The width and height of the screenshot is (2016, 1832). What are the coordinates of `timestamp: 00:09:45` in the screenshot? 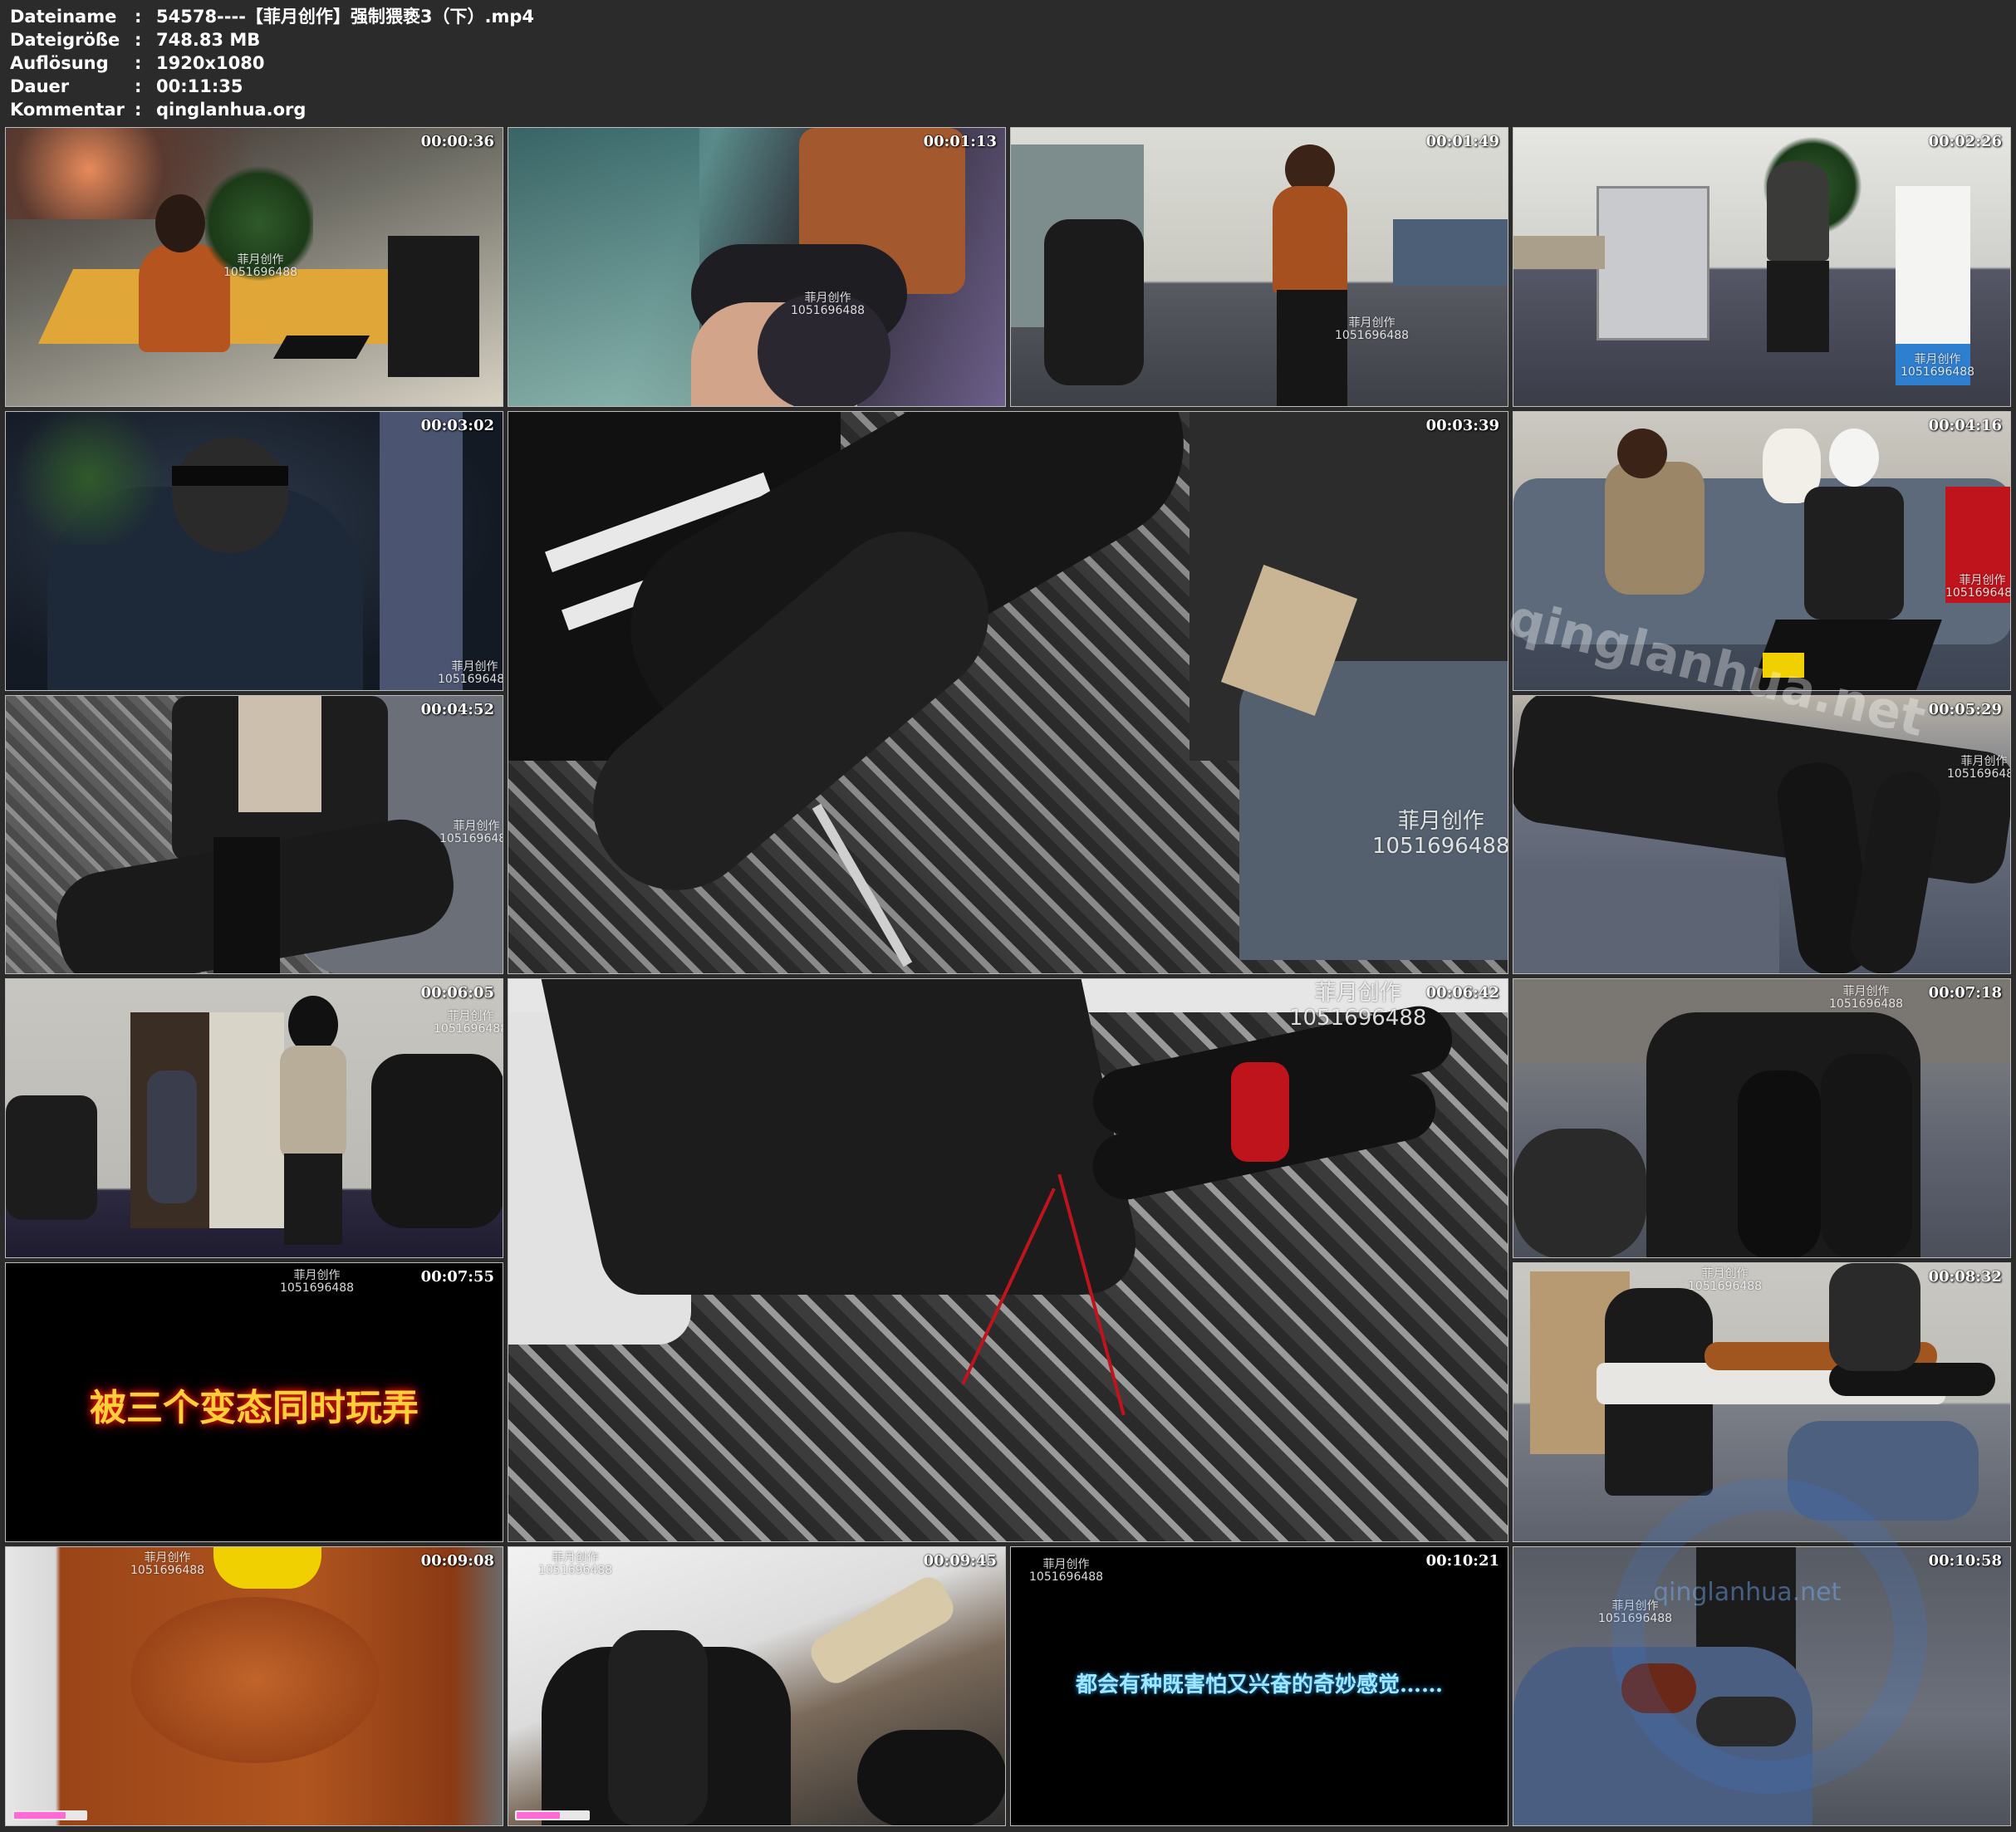 It's located at (960, 1561).